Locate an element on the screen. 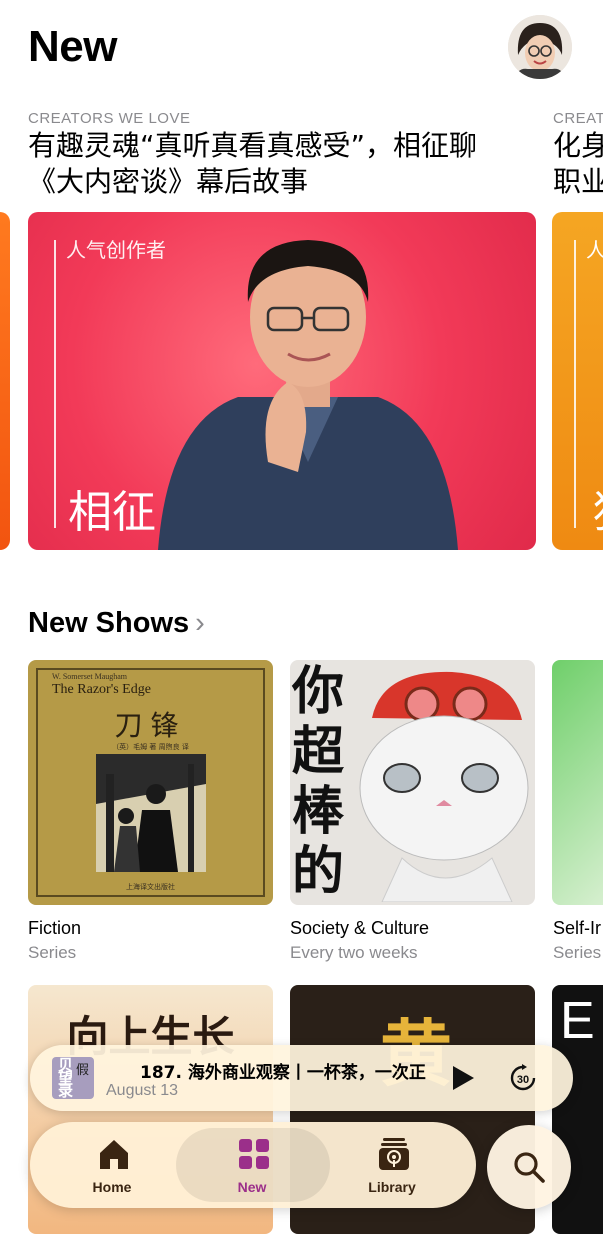 The width and height of the screenshot is (603, 1234). featured-card-next-divider is located at coordinates (575, 384).